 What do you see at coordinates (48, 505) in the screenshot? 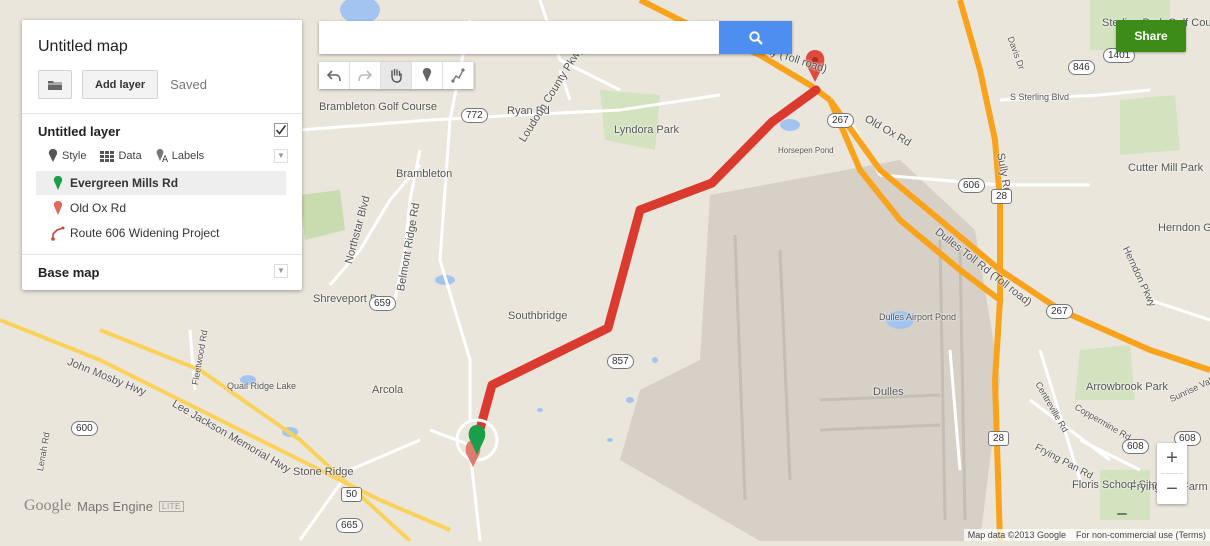
I see `google-logo: Google` at bounding box center [48, 505].